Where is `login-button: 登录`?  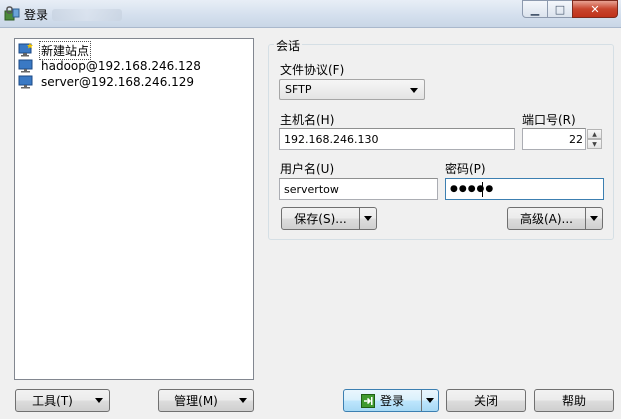 login-button: 登录 is located at coordinates (391, 400).